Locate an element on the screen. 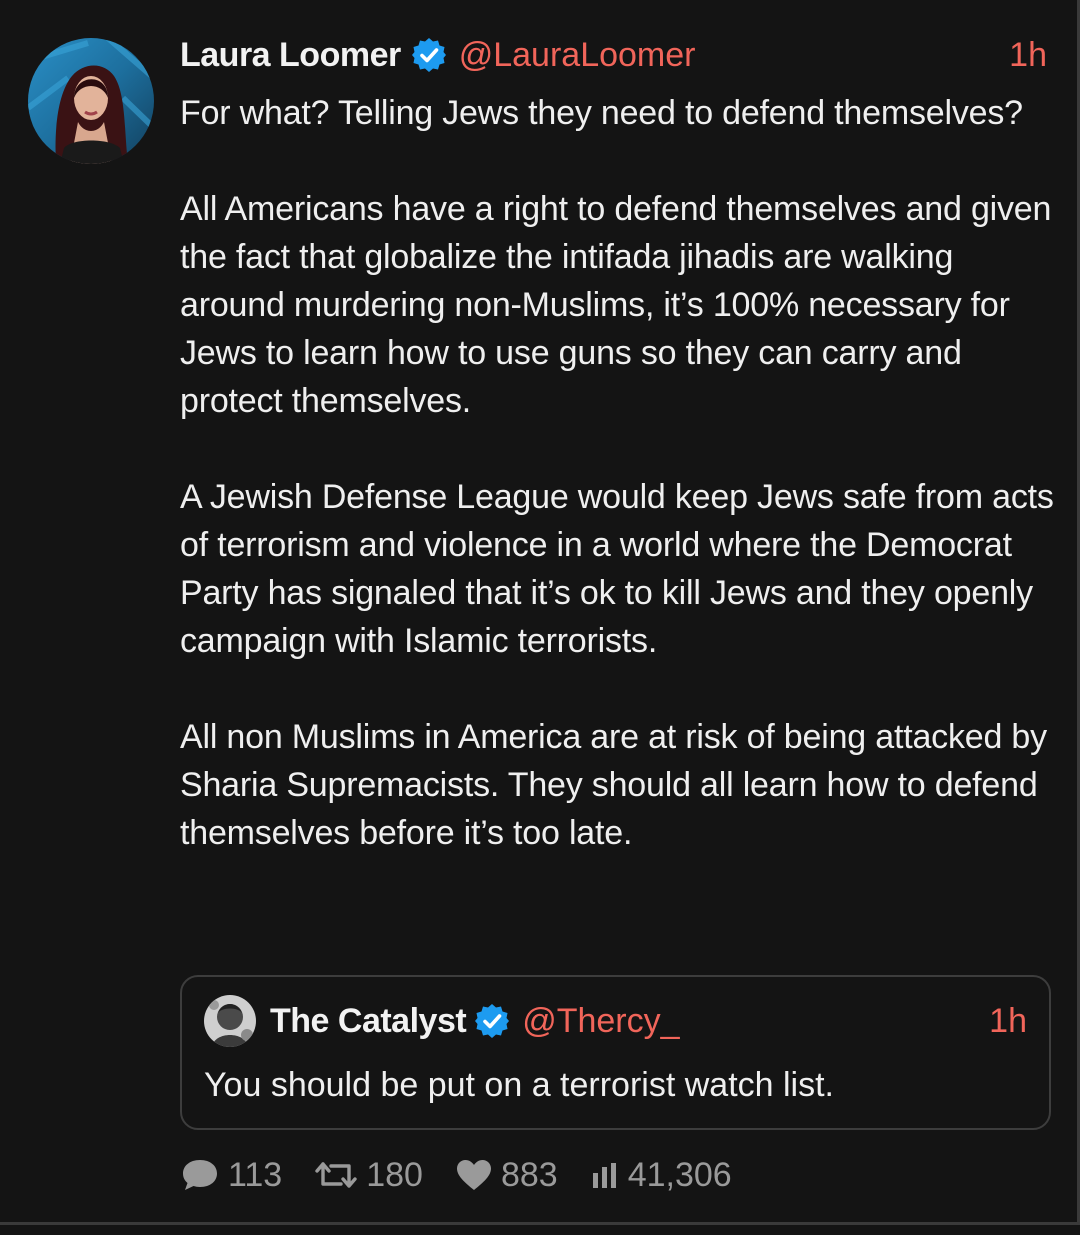  retweet-icon is located at coordinates (336, 1175).